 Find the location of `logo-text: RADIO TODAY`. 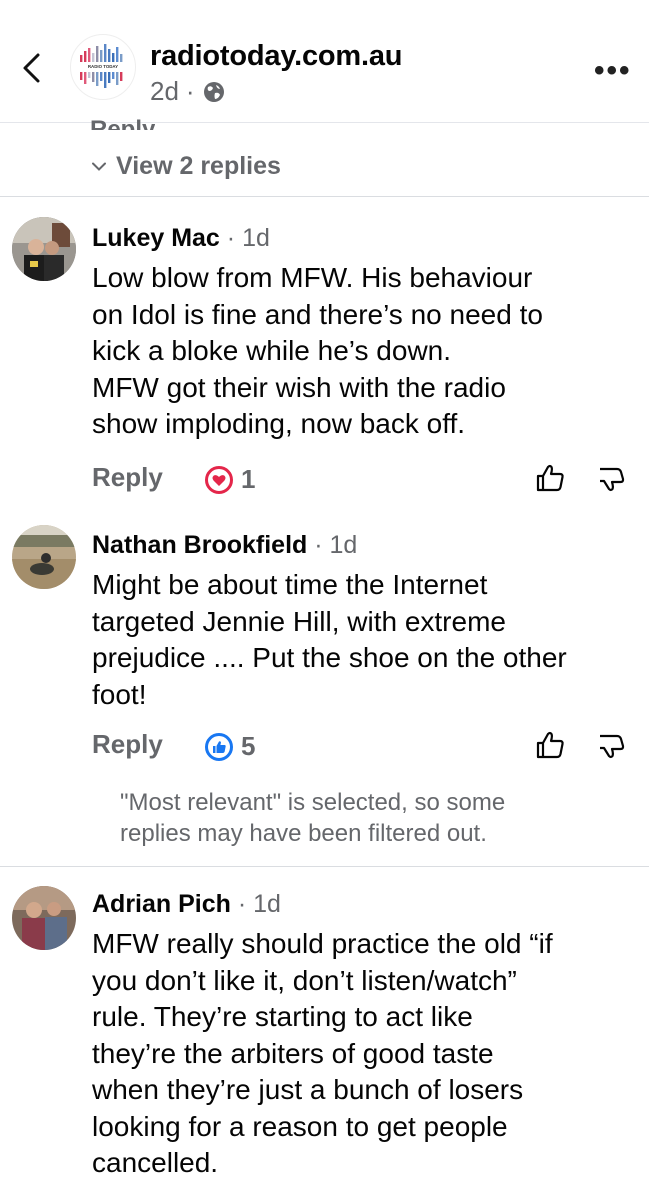

logo-text: RADIO TODAY is located at coordinates (103, 66).